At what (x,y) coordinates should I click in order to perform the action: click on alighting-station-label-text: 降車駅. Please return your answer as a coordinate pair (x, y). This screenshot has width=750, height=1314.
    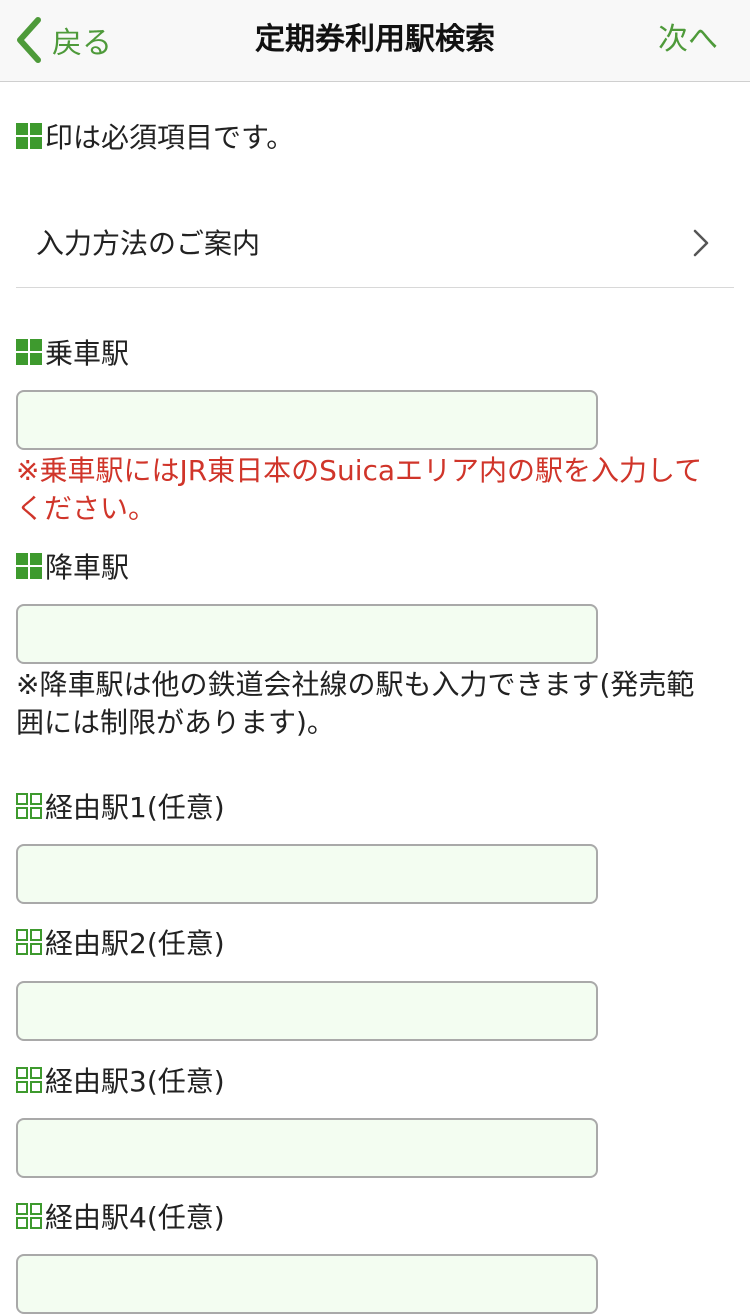
    Looking at the image, I should click on (87, 567).